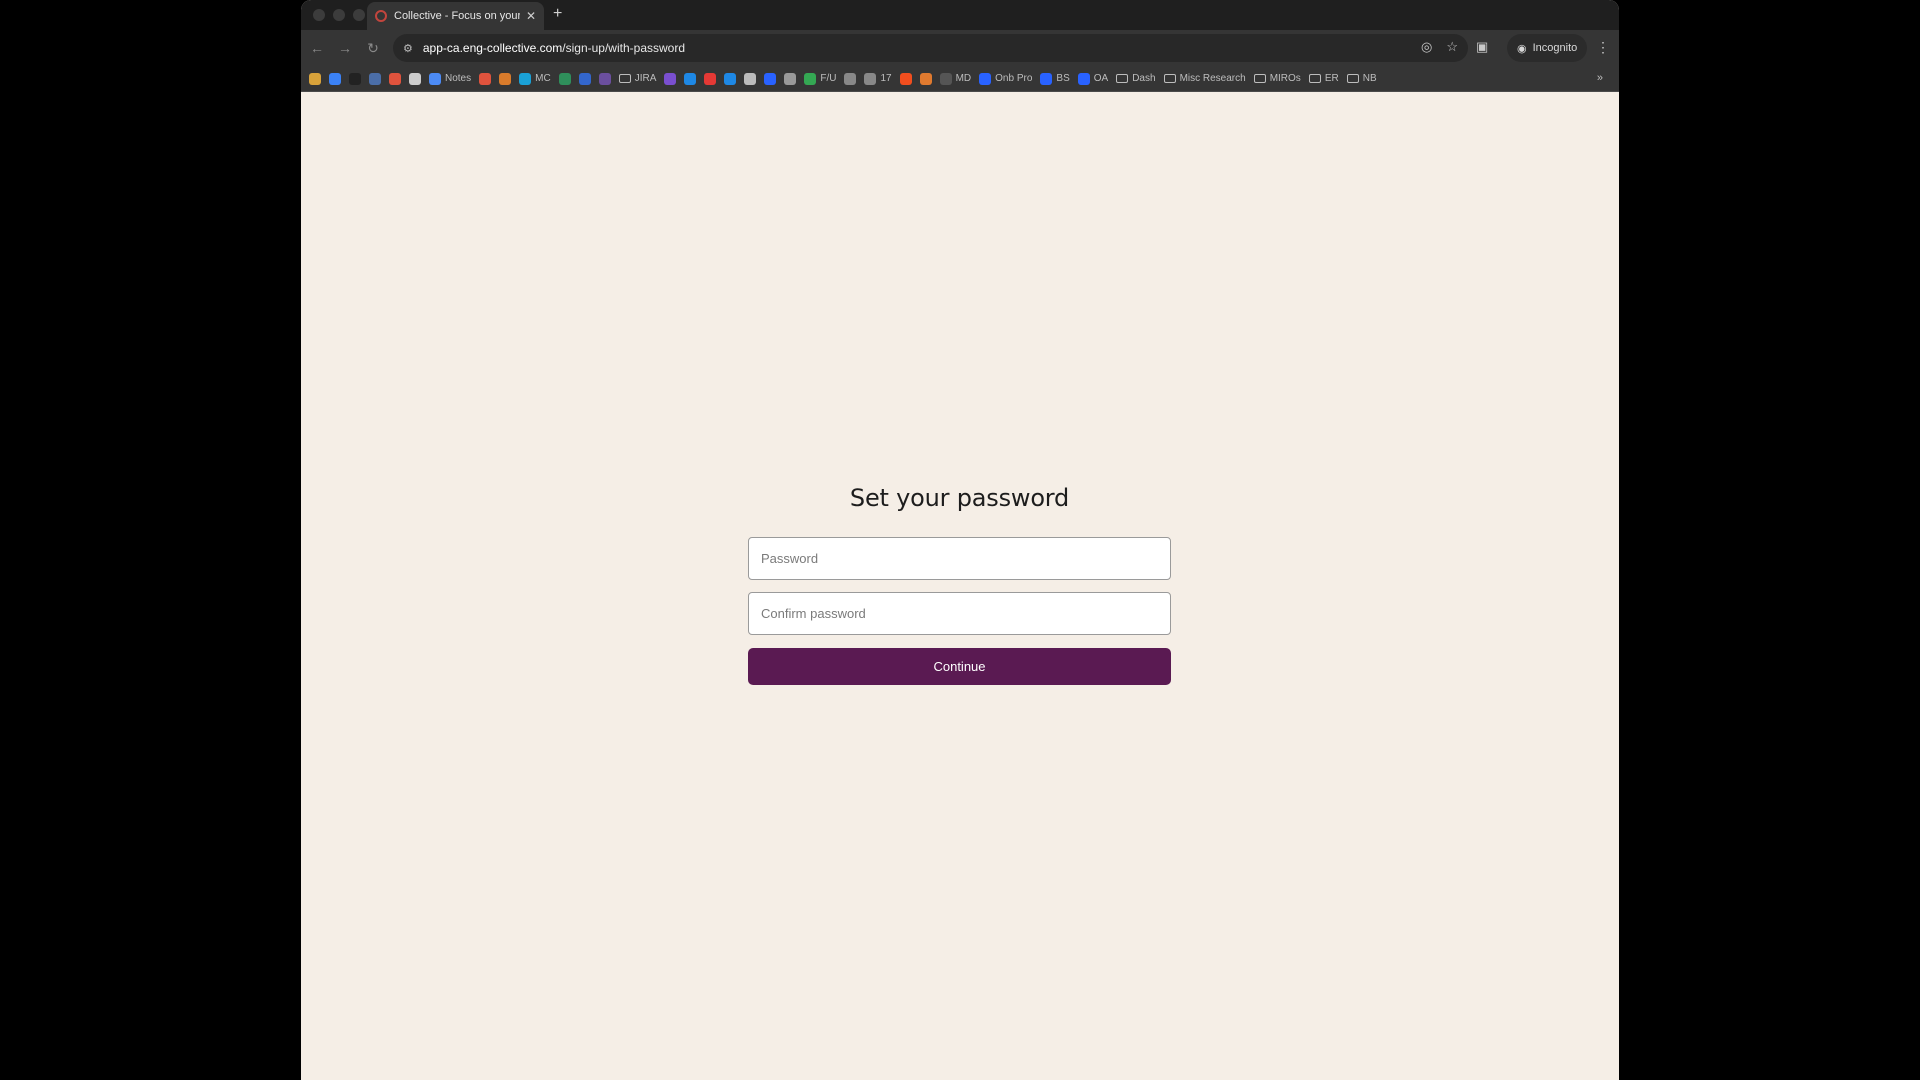 This screenshot has width=1920, height=1080. Describe the element at coordinates (1522, 48) in the screenshot. I see `incognito-icon: ◉` at that location.